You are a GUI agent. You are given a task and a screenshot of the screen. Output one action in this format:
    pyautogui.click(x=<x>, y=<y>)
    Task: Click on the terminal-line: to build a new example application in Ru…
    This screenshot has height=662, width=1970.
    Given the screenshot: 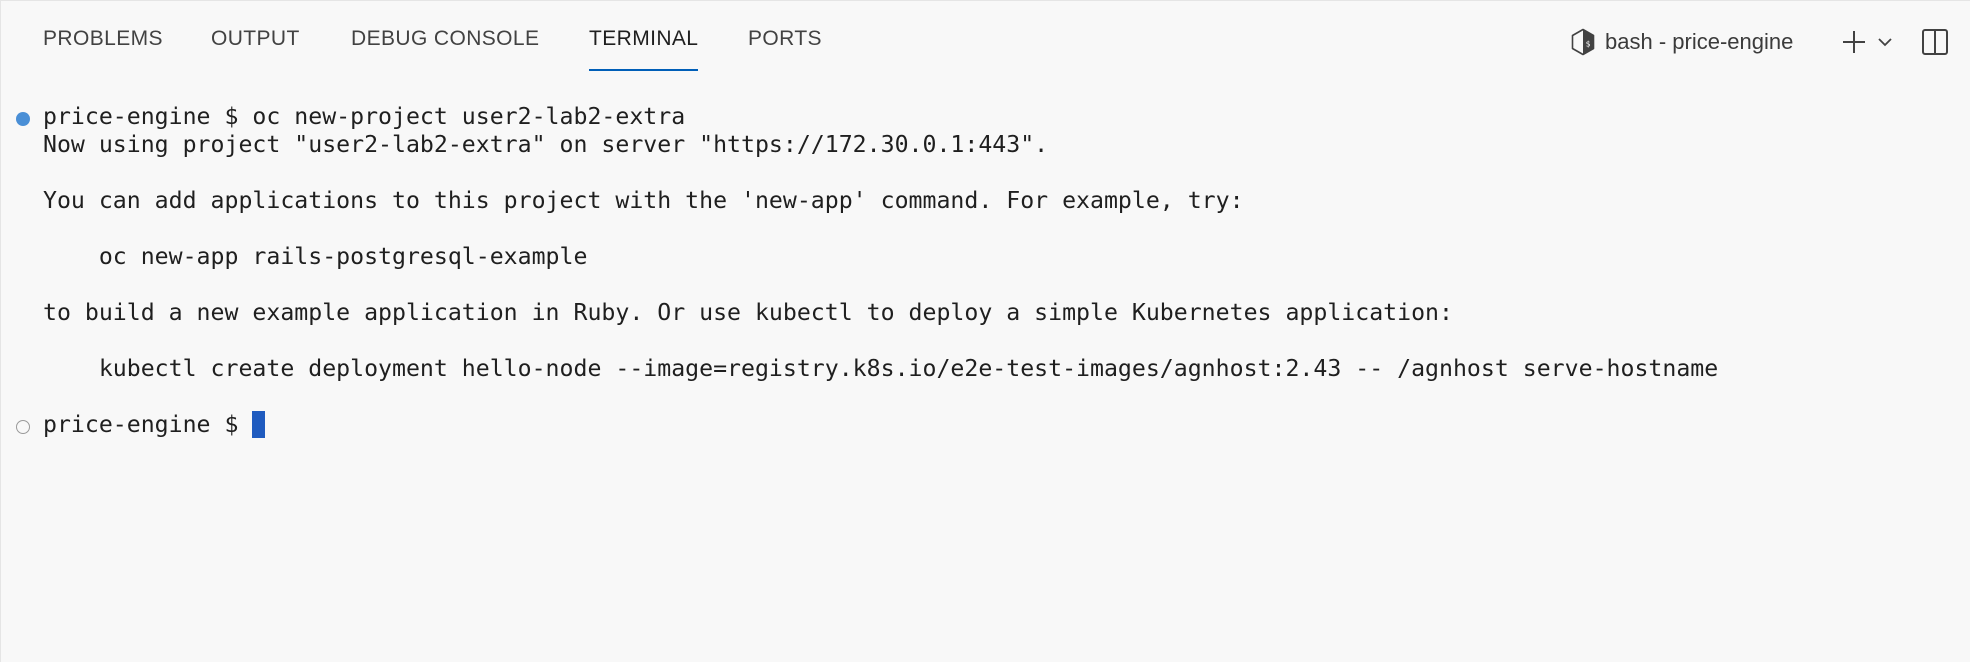 What is the action you would take?
    pyautogui.click(x=748, y=312)
    